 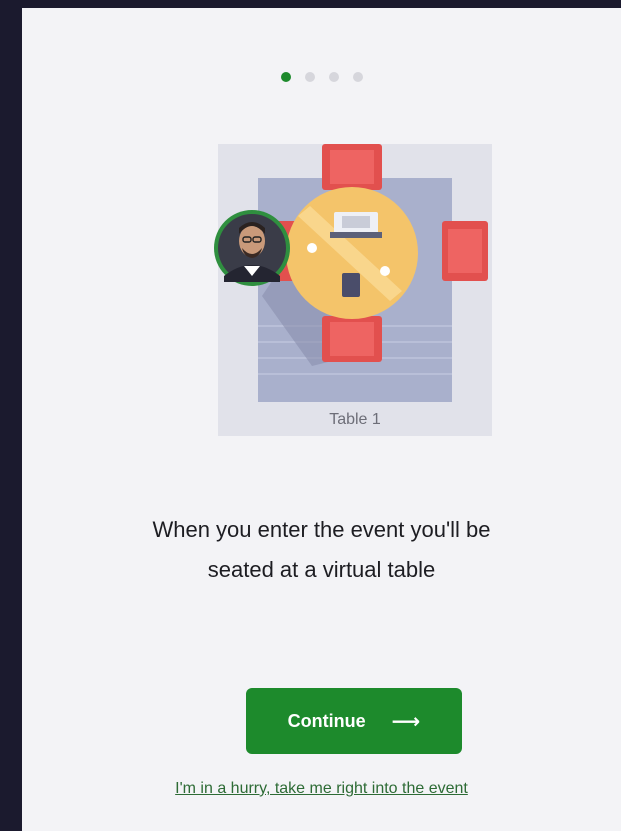 What do you see at coordinates (326, 720) in the screenshot?
I see `continue-label: Continue` at bounding box center [326, 720].